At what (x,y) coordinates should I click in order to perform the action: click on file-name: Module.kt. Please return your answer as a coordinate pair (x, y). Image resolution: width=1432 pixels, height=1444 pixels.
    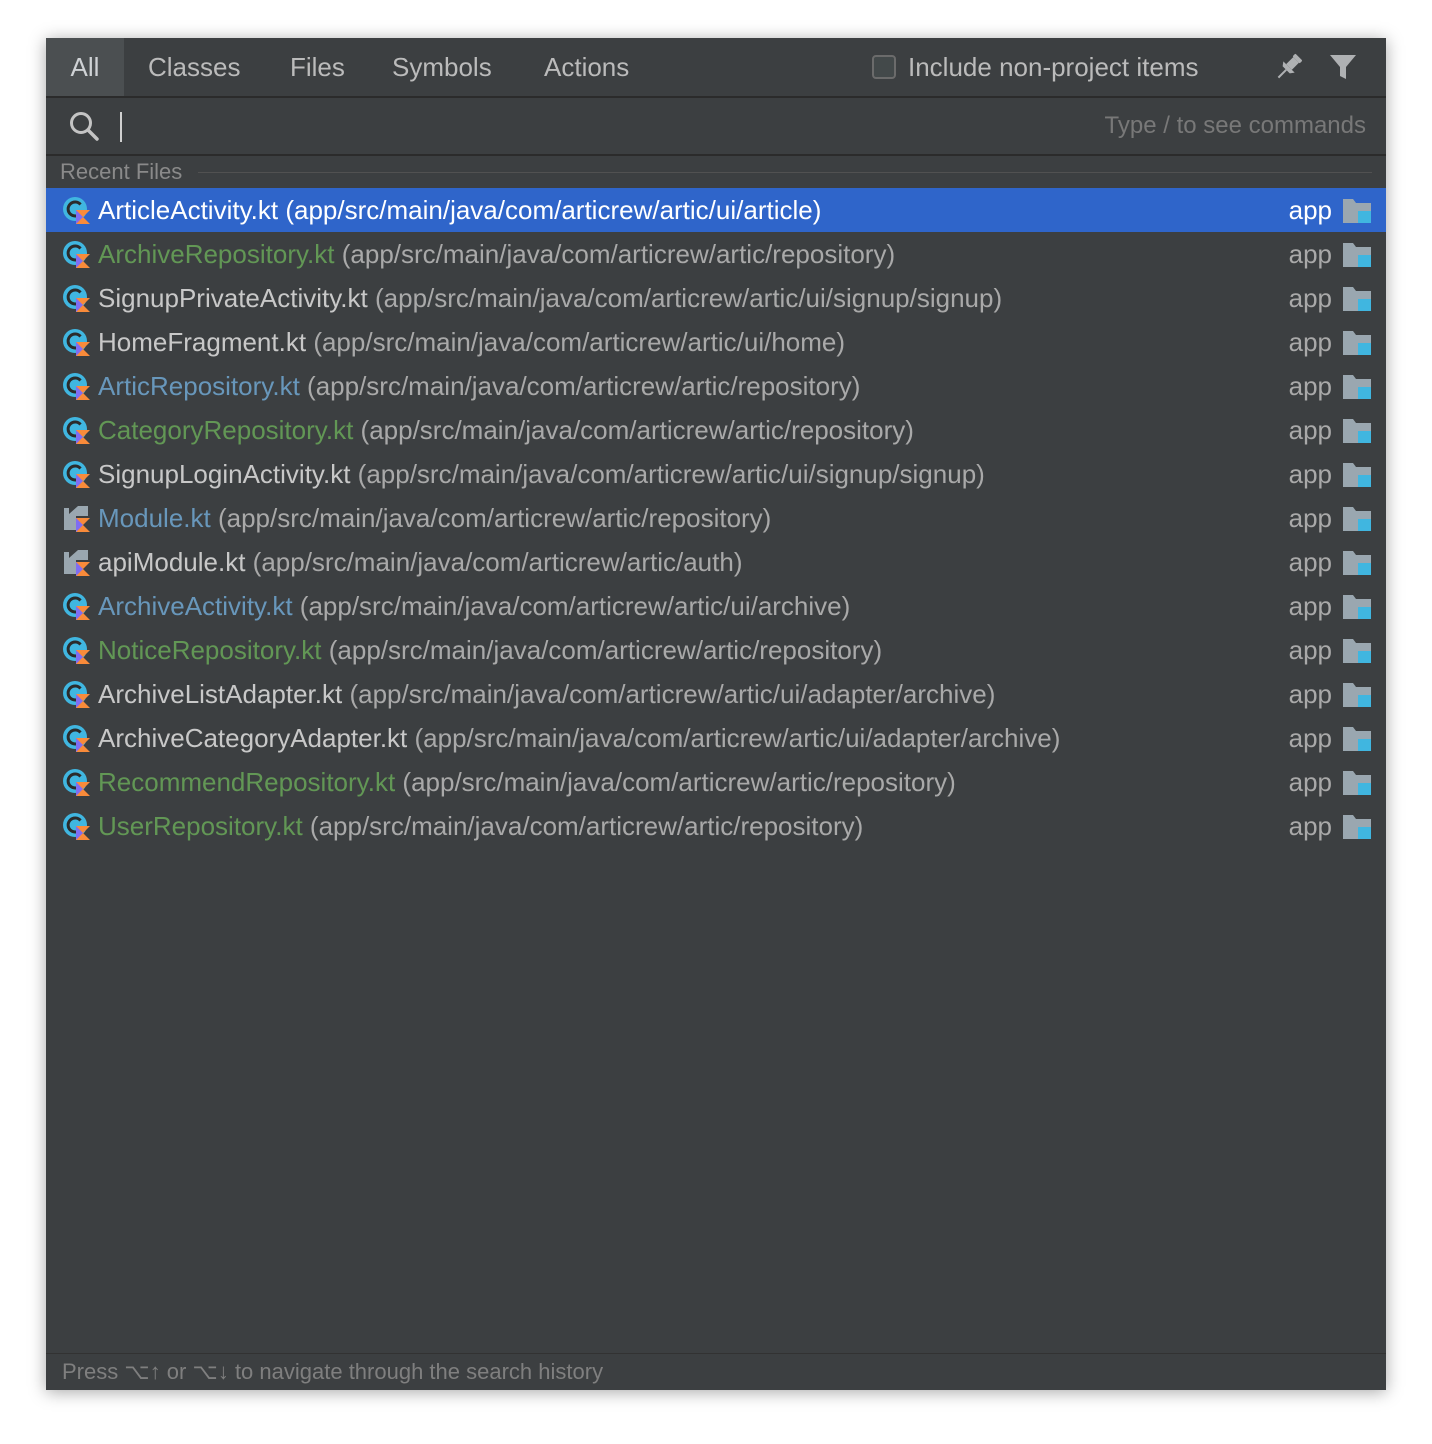
    Looking at the image, I should click on (154, 518).